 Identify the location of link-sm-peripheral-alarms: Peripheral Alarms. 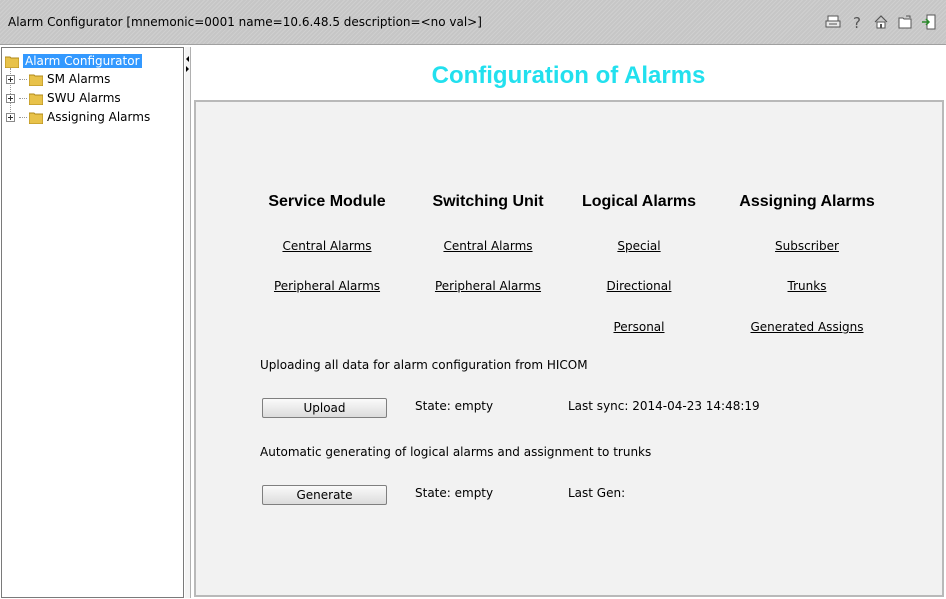
(327, 286).